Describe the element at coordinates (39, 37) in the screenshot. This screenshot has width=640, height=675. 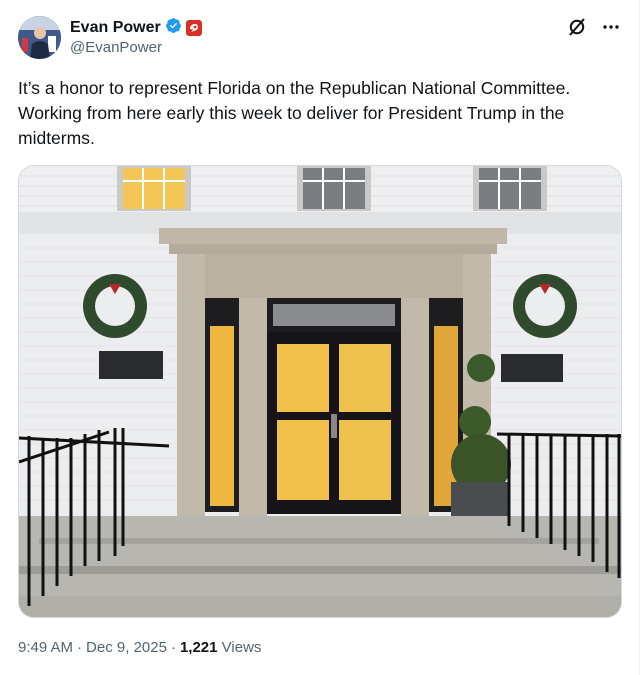
I see `avatar` at that location.